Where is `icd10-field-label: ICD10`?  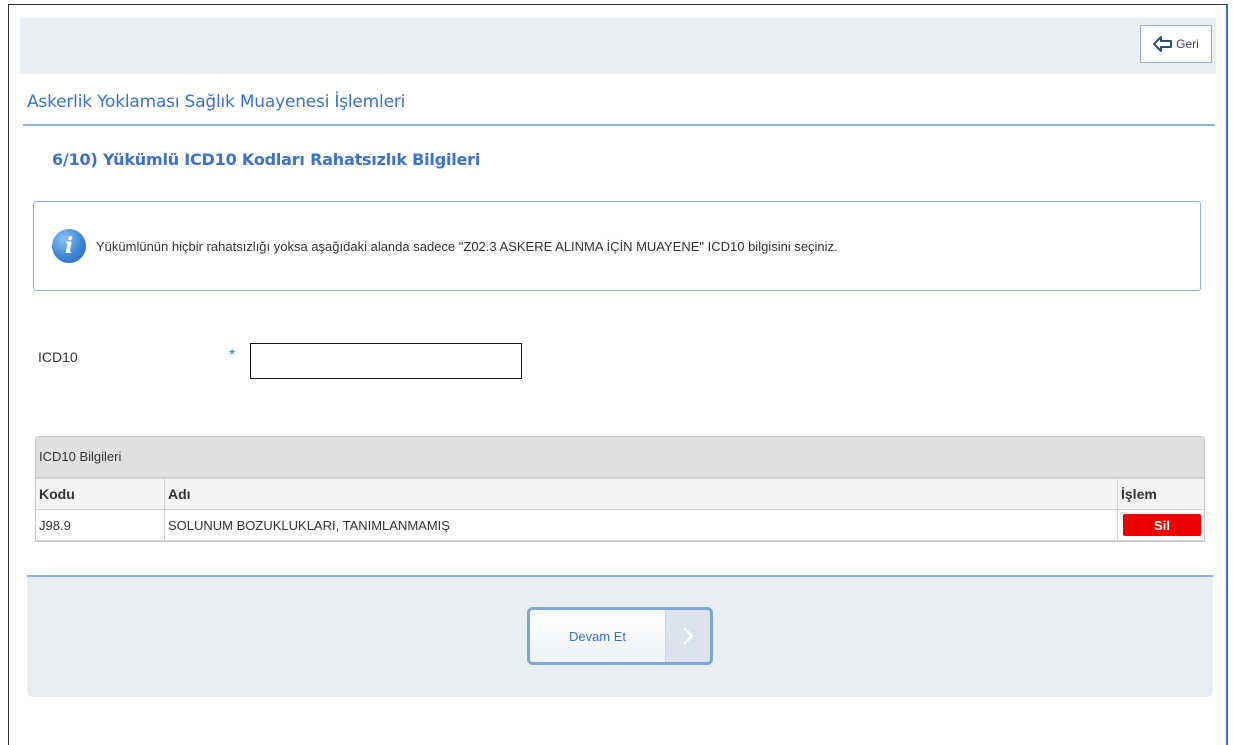 icd10-field-label: ICD10 is located at coordinates (58, 357).